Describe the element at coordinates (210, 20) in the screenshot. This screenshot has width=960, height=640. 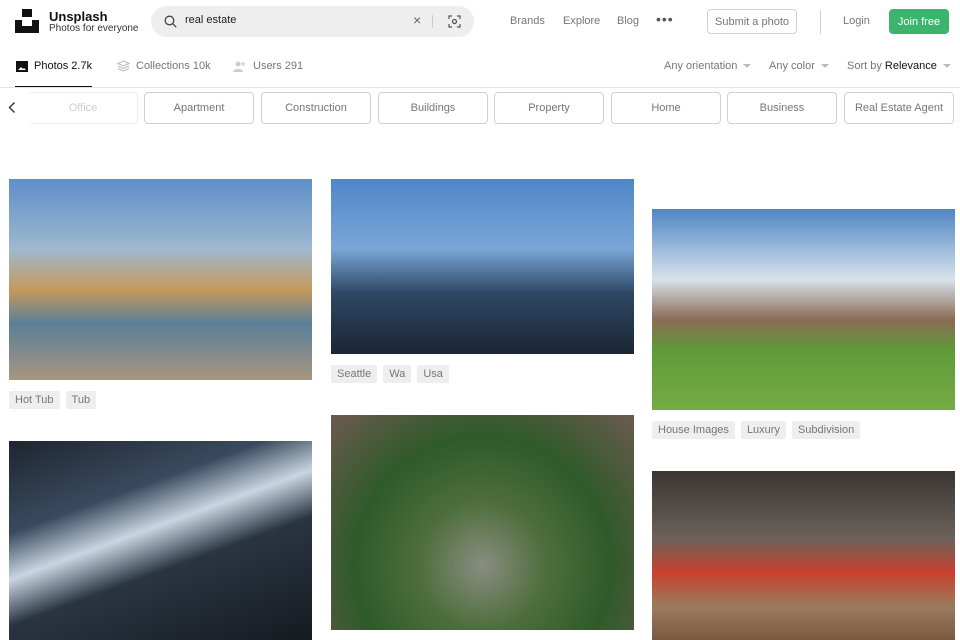
I see `search-input: real estate` at that location.